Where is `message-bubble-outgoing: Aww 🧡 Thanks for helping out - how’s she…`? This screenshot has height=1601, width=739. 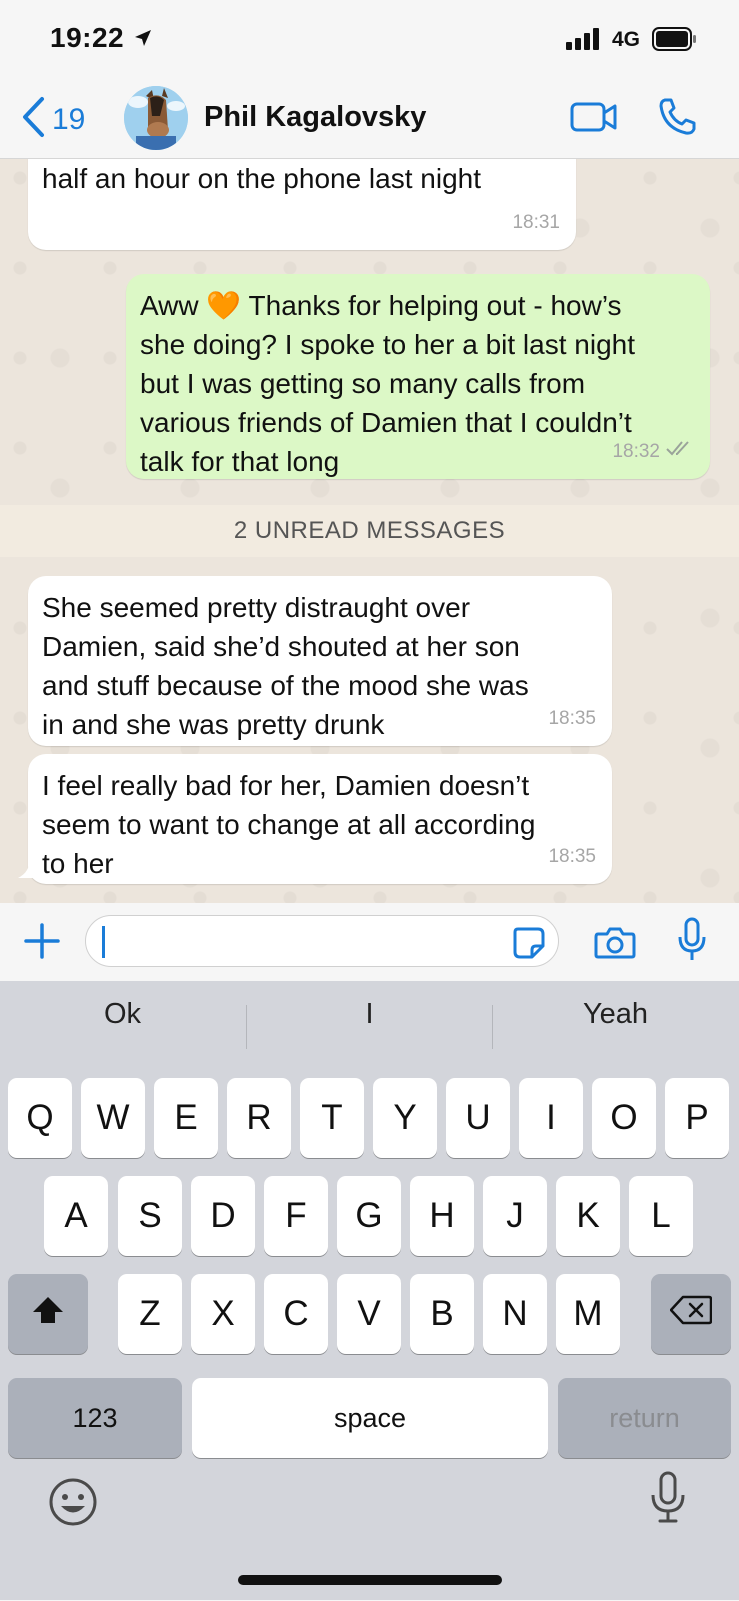
message-bubble-outgoing: Aww 🧡 Thanks for helping out - how’s she… is located at coordinates (418, 376).